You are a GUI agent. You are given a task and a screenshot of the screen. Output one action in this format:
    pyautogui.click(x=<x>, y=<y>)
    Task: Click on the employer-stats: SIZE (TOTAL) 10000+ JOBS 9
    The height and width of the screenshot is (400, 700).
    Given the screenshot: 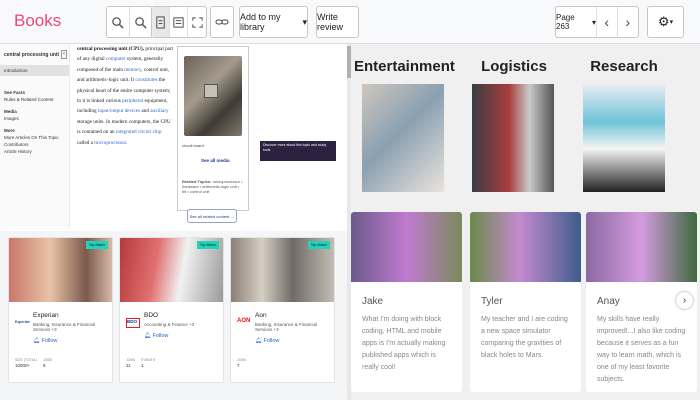 What is the action you would take?
    pyautogui.click(x=33, y=363)
    